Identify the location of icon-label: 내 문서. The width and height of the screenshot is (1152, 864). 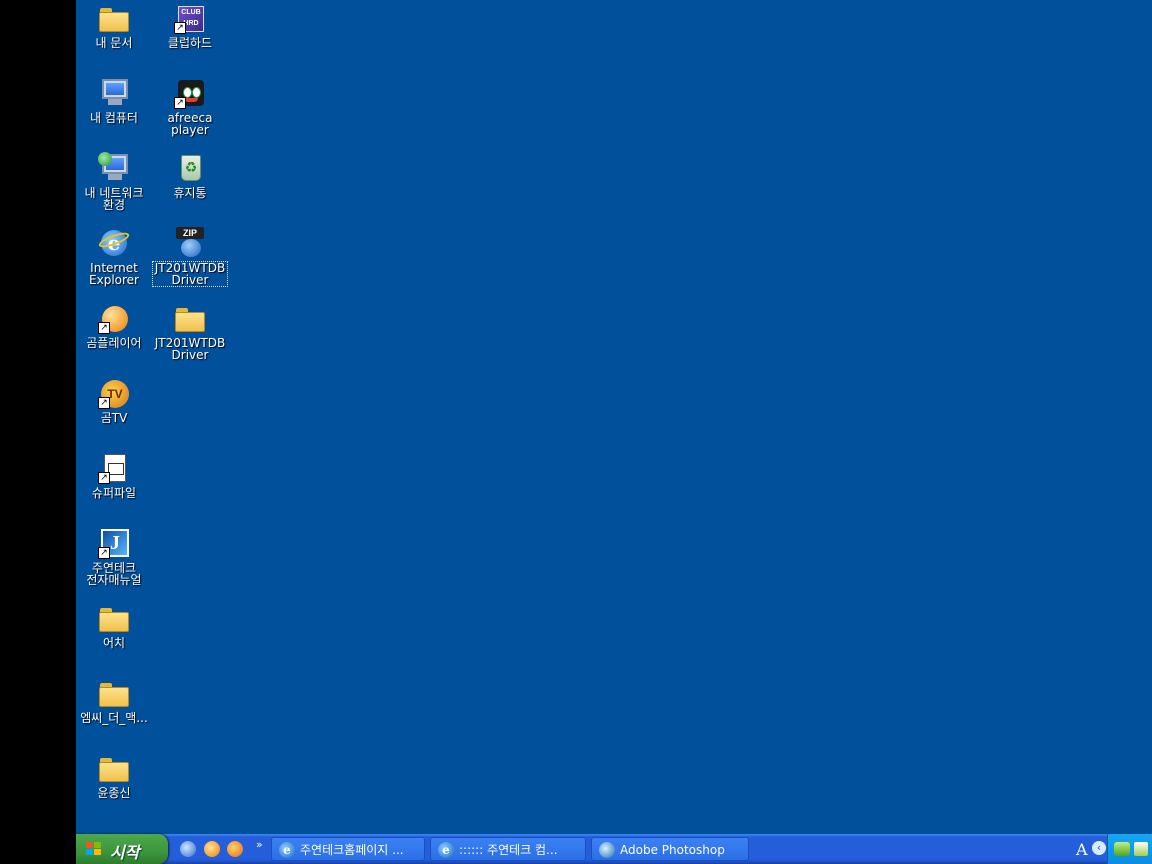
(114, 43).